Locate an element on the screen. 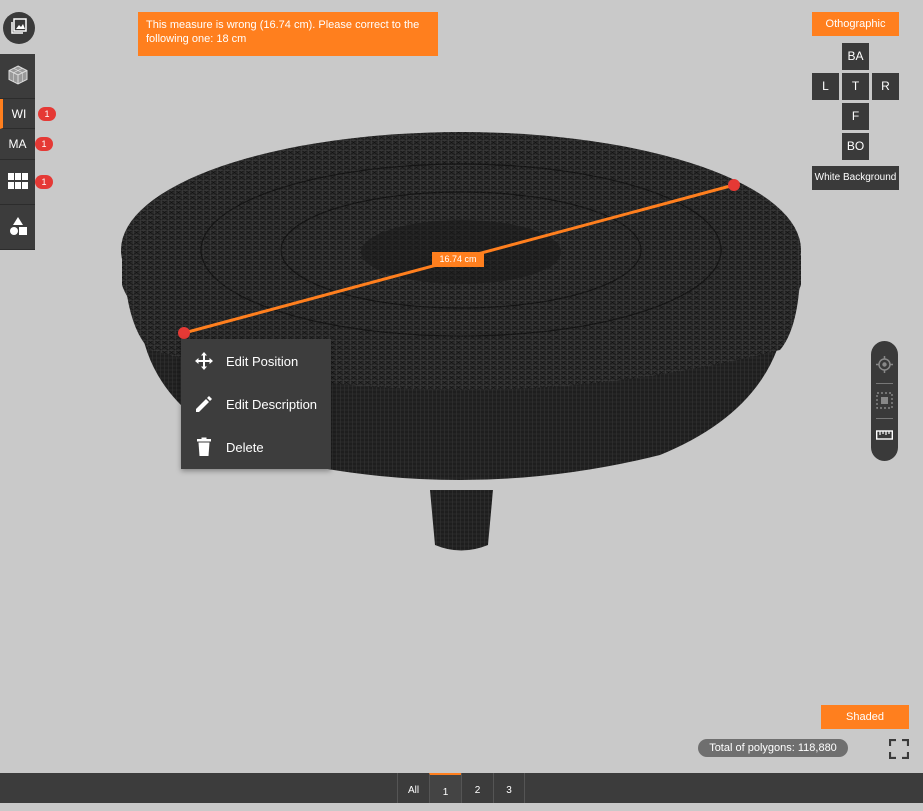 This screenshot has height=811, width=923. shapes-icon is located at coordinates (18, 227).